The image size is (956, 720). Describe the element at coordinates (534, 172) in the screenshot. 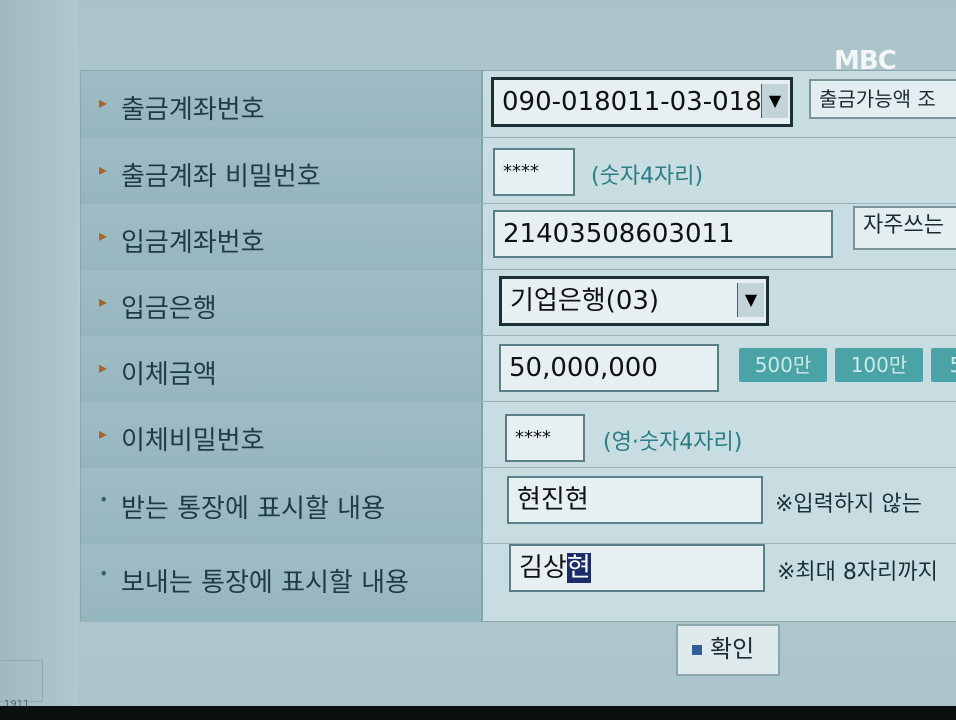

I see `withdraw-password-input: ****` at that location.